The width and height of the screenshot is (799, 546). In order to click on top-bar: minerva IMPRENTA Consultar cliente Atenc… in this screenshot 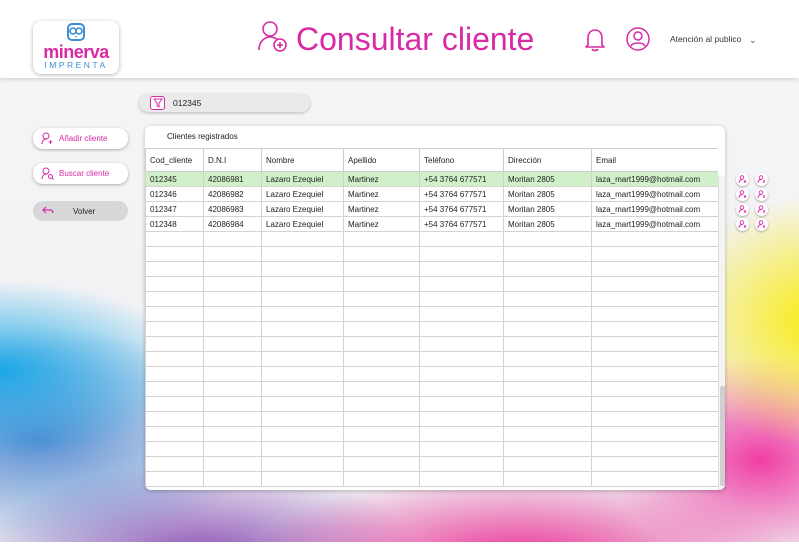, I will do `click(399, 39)`.